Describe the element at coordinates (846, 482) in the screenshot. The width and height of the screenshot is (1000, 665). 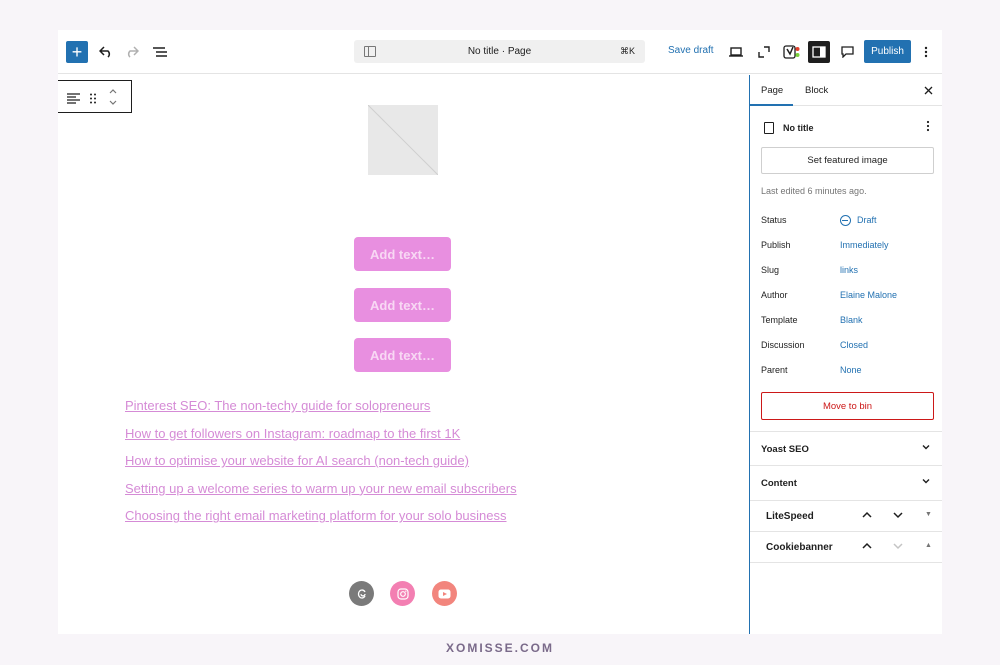
I see `panel-content: Content` at that location.